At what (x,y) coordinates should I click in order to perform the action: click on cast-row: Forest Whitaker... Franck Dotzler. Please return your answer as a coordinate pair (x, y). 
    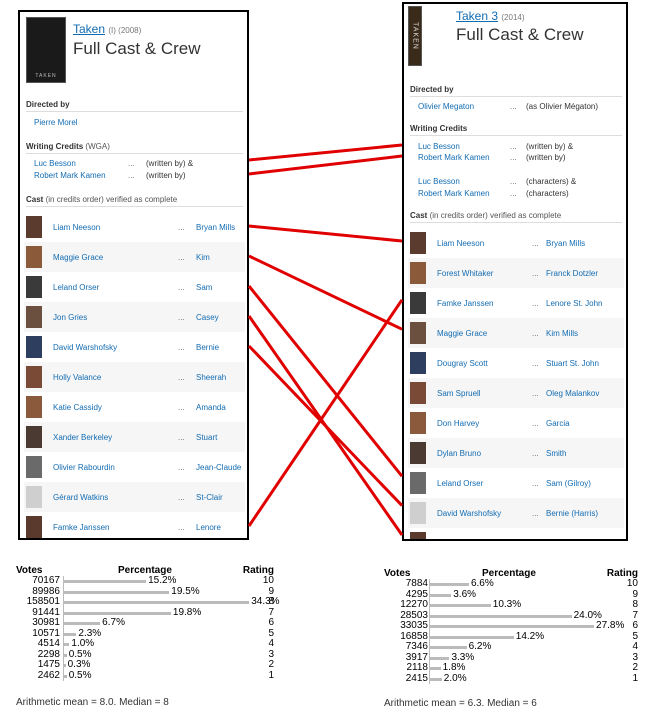
    Looking at the image, I should click on (516, 273).